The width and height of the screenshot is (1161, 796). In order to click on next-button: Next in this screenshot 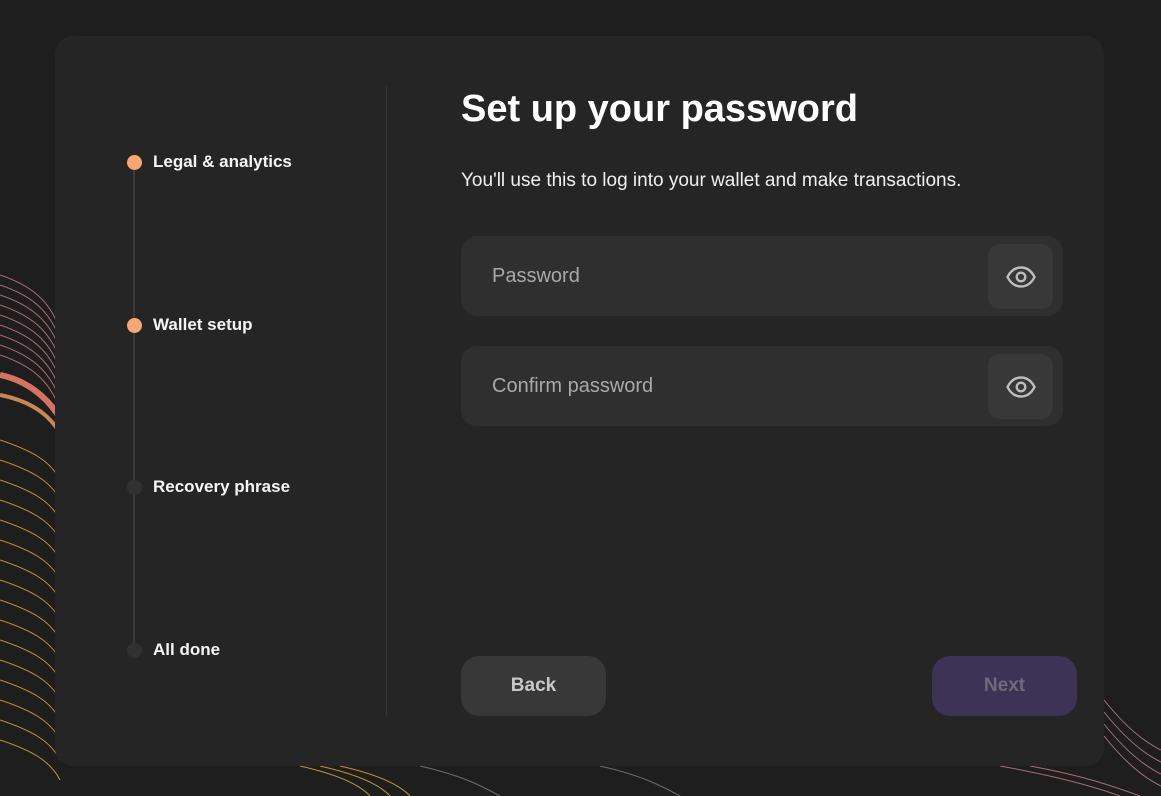, I will do `click(1004, 686)`.